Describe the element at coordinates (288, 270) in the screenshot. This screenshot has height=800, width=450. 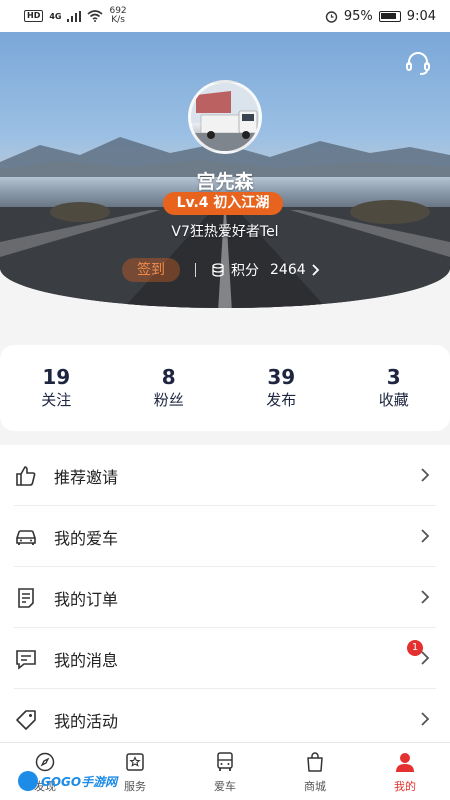
I see `points-value: 2464` at that location.